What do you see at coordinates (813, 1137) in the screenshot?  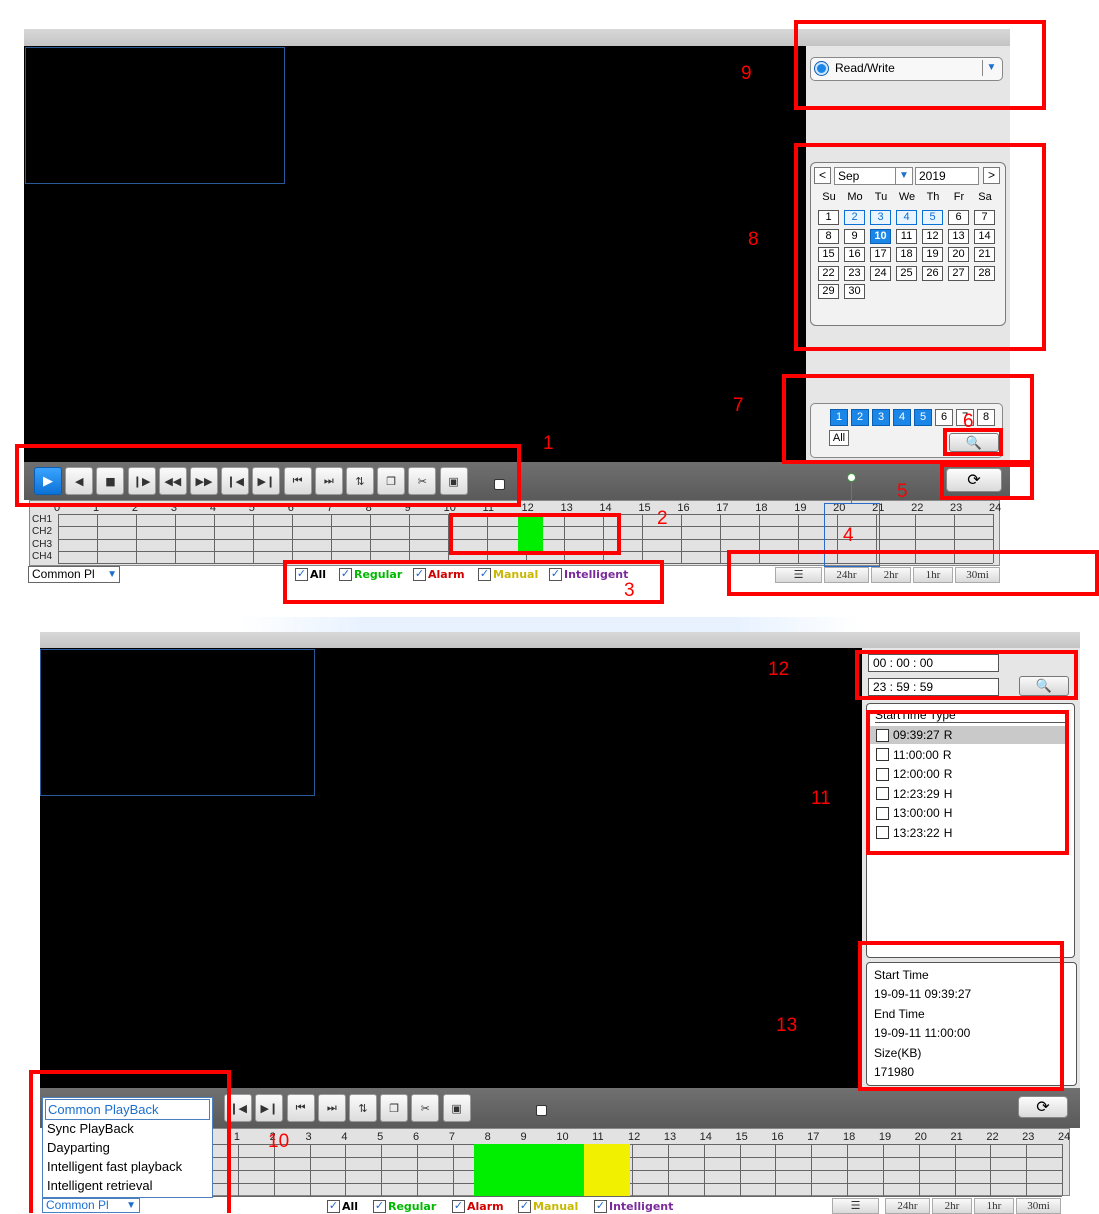 I see `timeline-hour-label: 17` at bounding box center [813, 1137].